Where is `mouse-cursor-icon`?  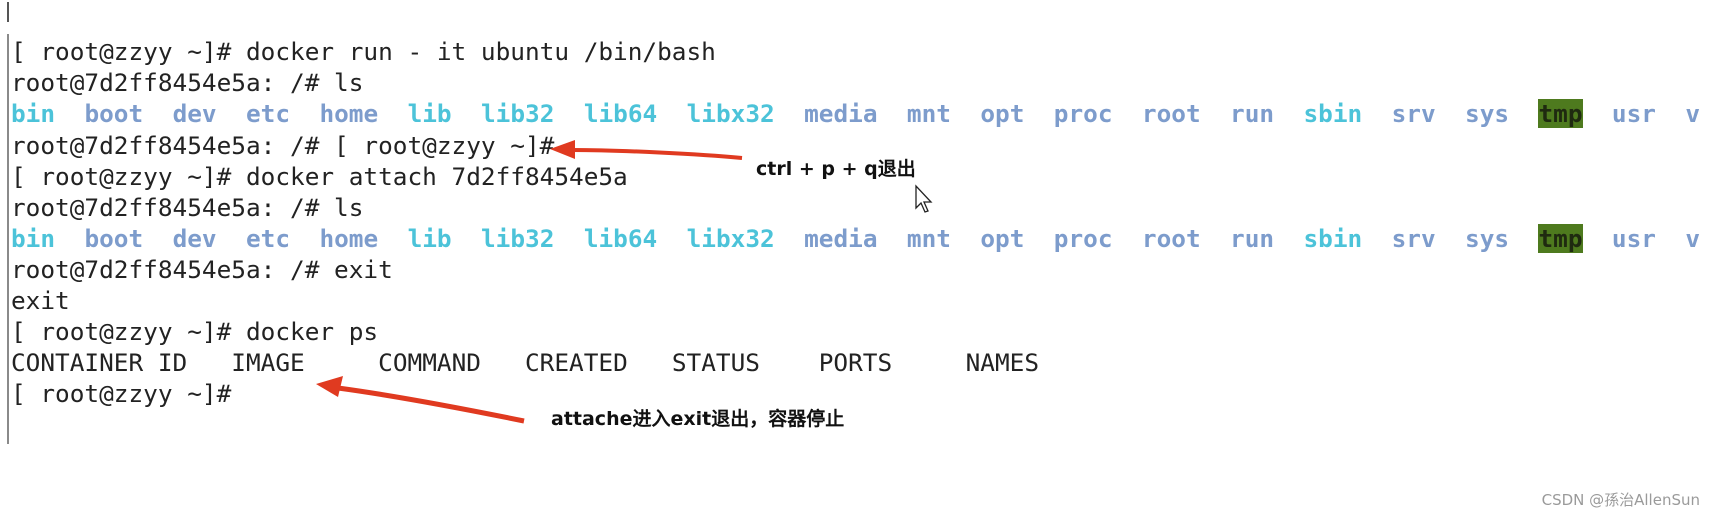
mouse-cursor-icon is located at coordinates (924, 198).